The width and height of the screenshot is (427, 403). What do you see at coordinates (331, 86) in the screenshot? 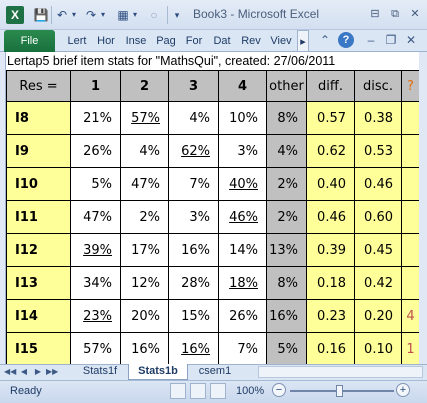
I see `header-diff: diff.` at bounding box center [331, 86].